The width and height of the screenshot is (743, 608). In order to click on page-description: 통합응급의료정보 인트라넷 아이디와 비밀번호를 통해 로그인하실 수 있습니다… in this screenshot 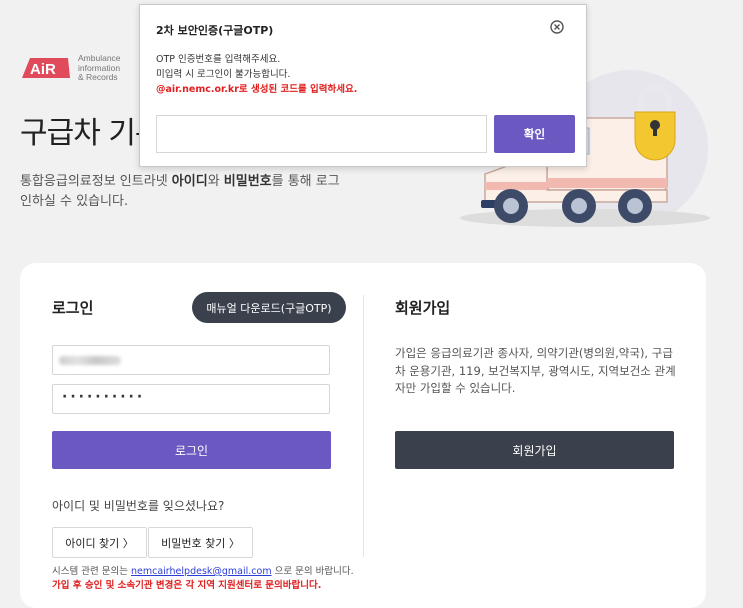, I will do `click(180, 191)`.